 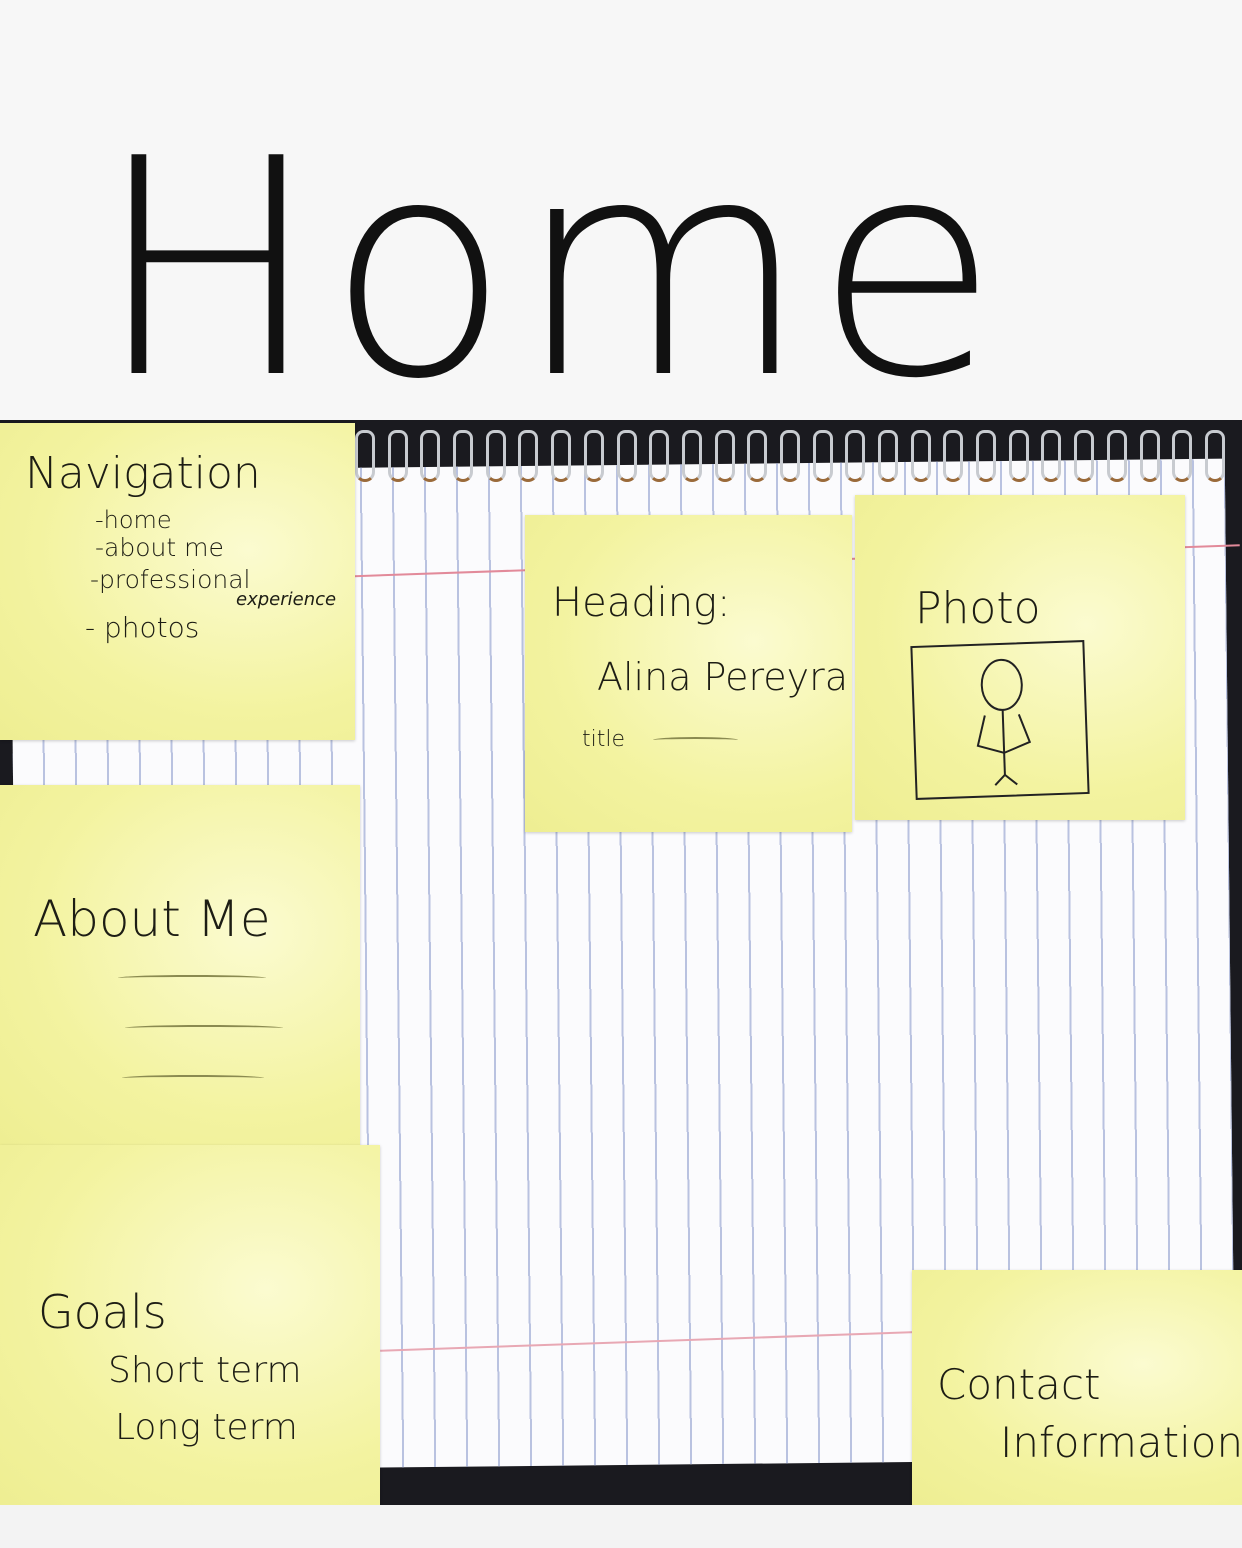 What do you see at coordinates (102, 1312) in the screenshot?
I see `goals-title: Goals` at bounding box center [102, 1312].